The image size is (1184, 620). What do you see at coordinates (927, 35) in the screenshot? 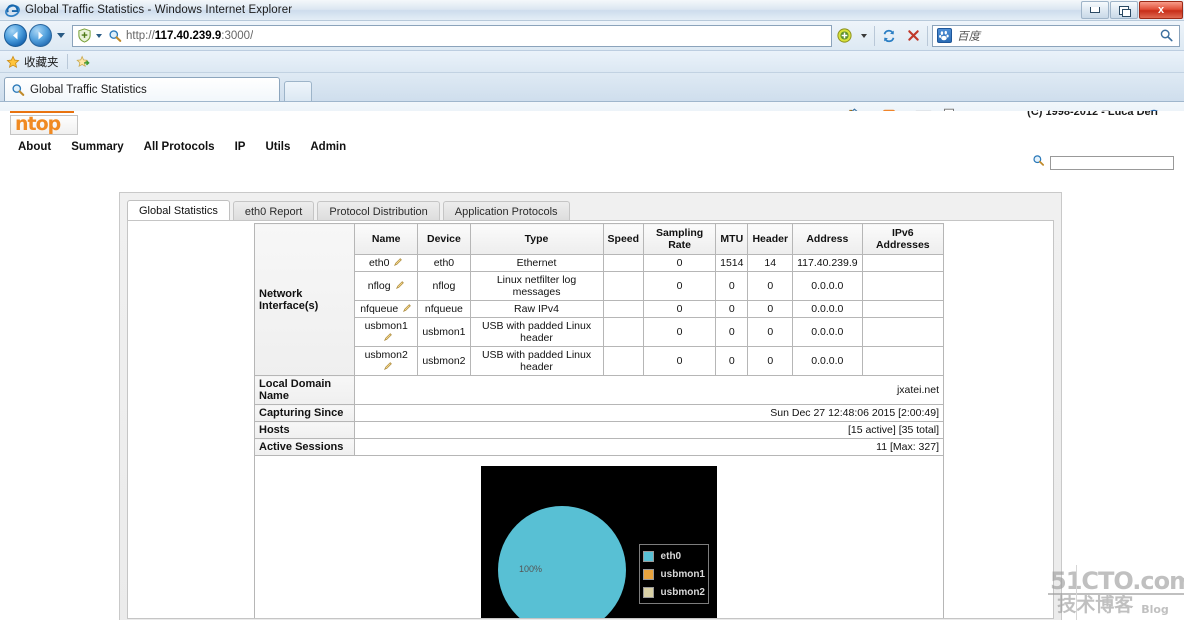
I see `toolbar-divider` at bounding box center [927, 35].